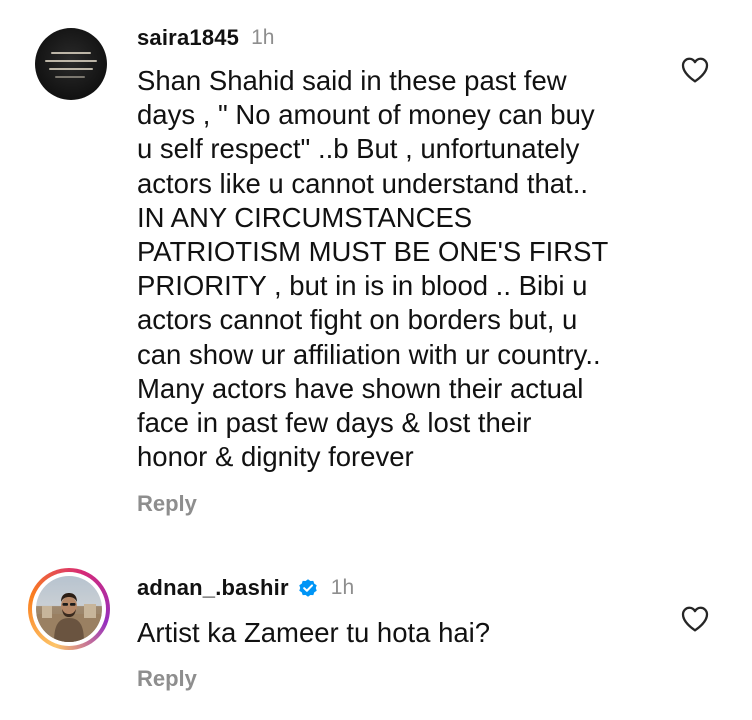 The image size is (752, 720). I want to click on comment-header: saira1845 1h, so click(205, 38).